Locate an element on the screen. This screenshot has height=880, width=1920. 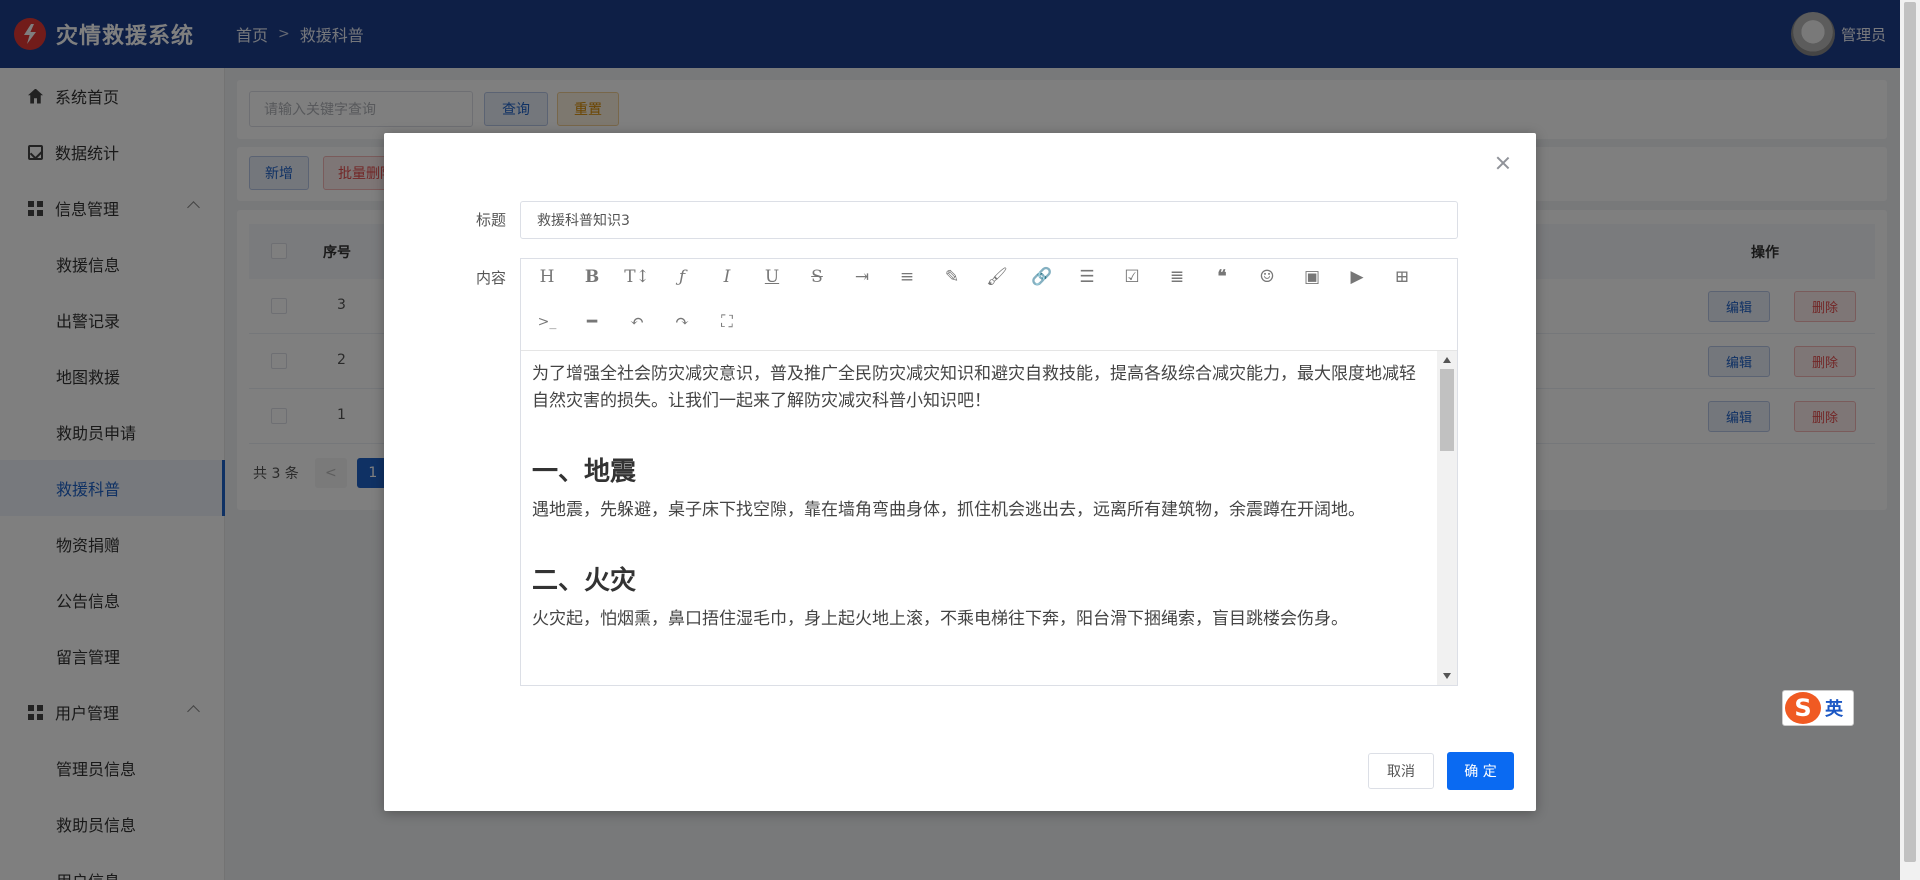
justify-icon: ≣ is located at coordinates (1177, 277).